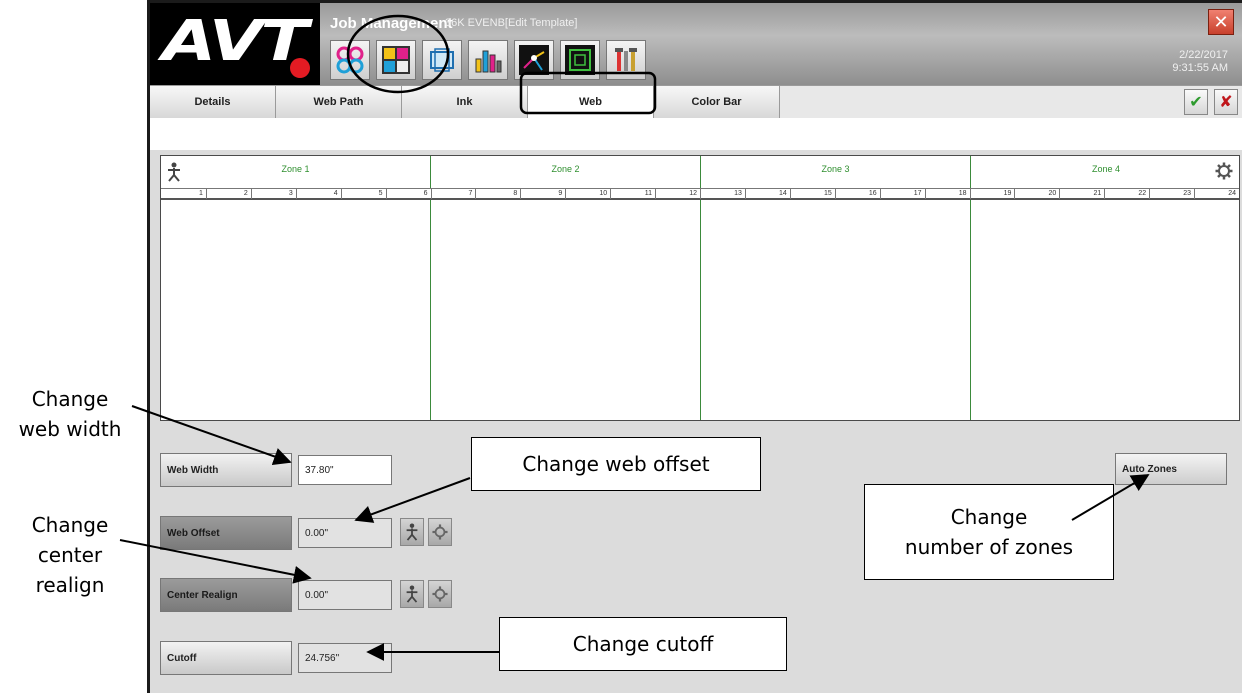  Describe the element at coordinates (201, 193) in the screenshot. I see `ink-key-cell: 1` at that location.